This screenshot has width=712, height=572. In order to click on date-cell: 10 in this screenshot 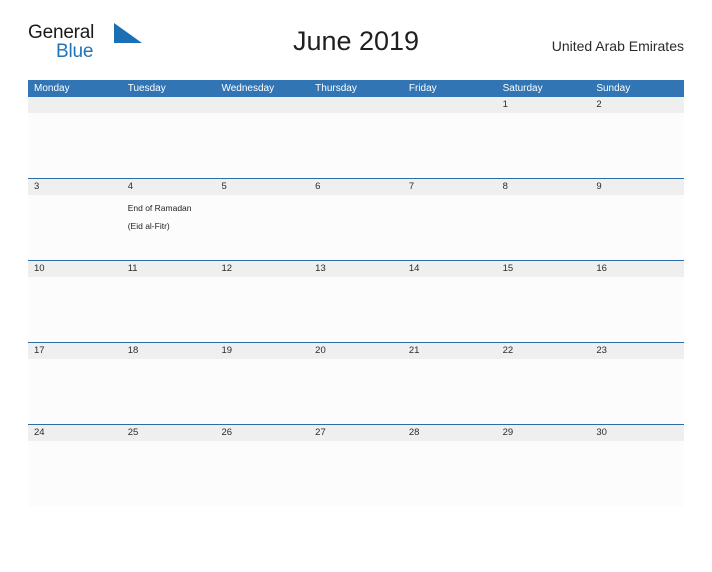, I will do `click(75, 269)`.